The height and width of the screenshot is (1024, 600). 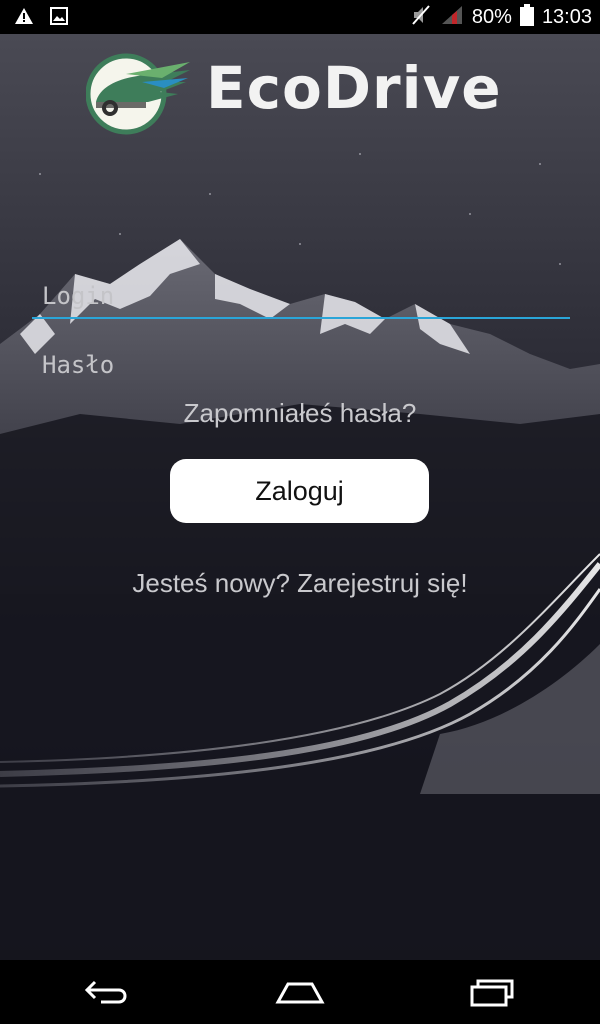 I want to click on back-button, so click(x=106, y=992).